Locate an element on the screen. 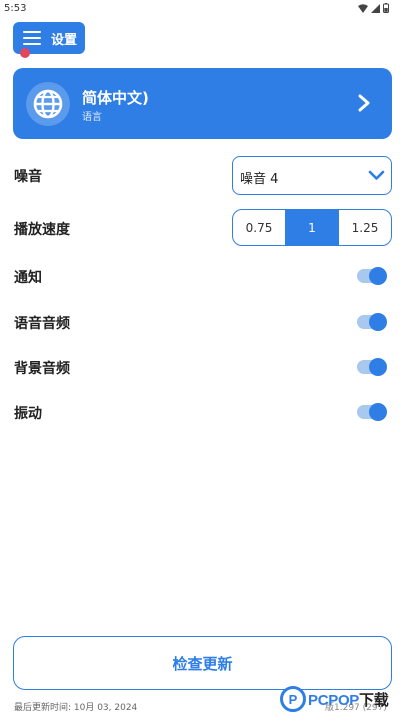  status-icons is located at coordinates (373, 8).